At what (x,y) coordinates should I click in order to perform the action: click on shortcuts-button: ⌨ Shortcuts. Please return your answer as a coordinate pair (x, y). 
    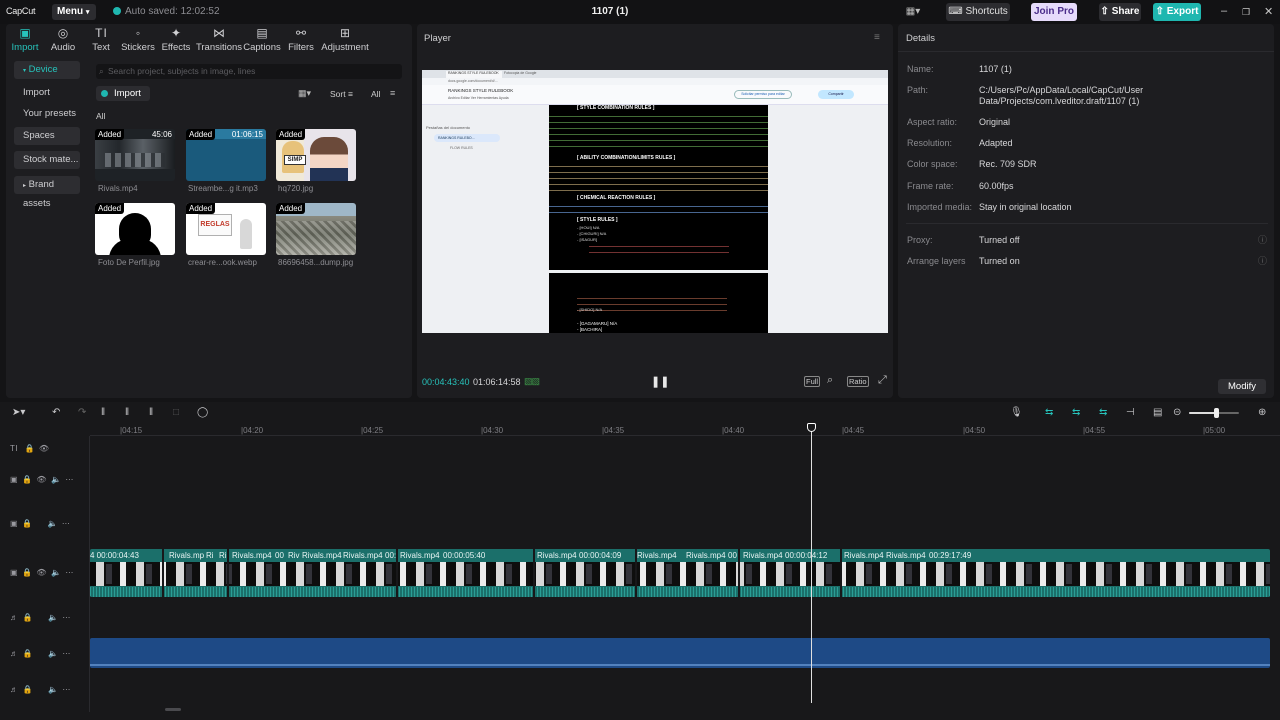
    Looking at the image, I should click on (978, 12).